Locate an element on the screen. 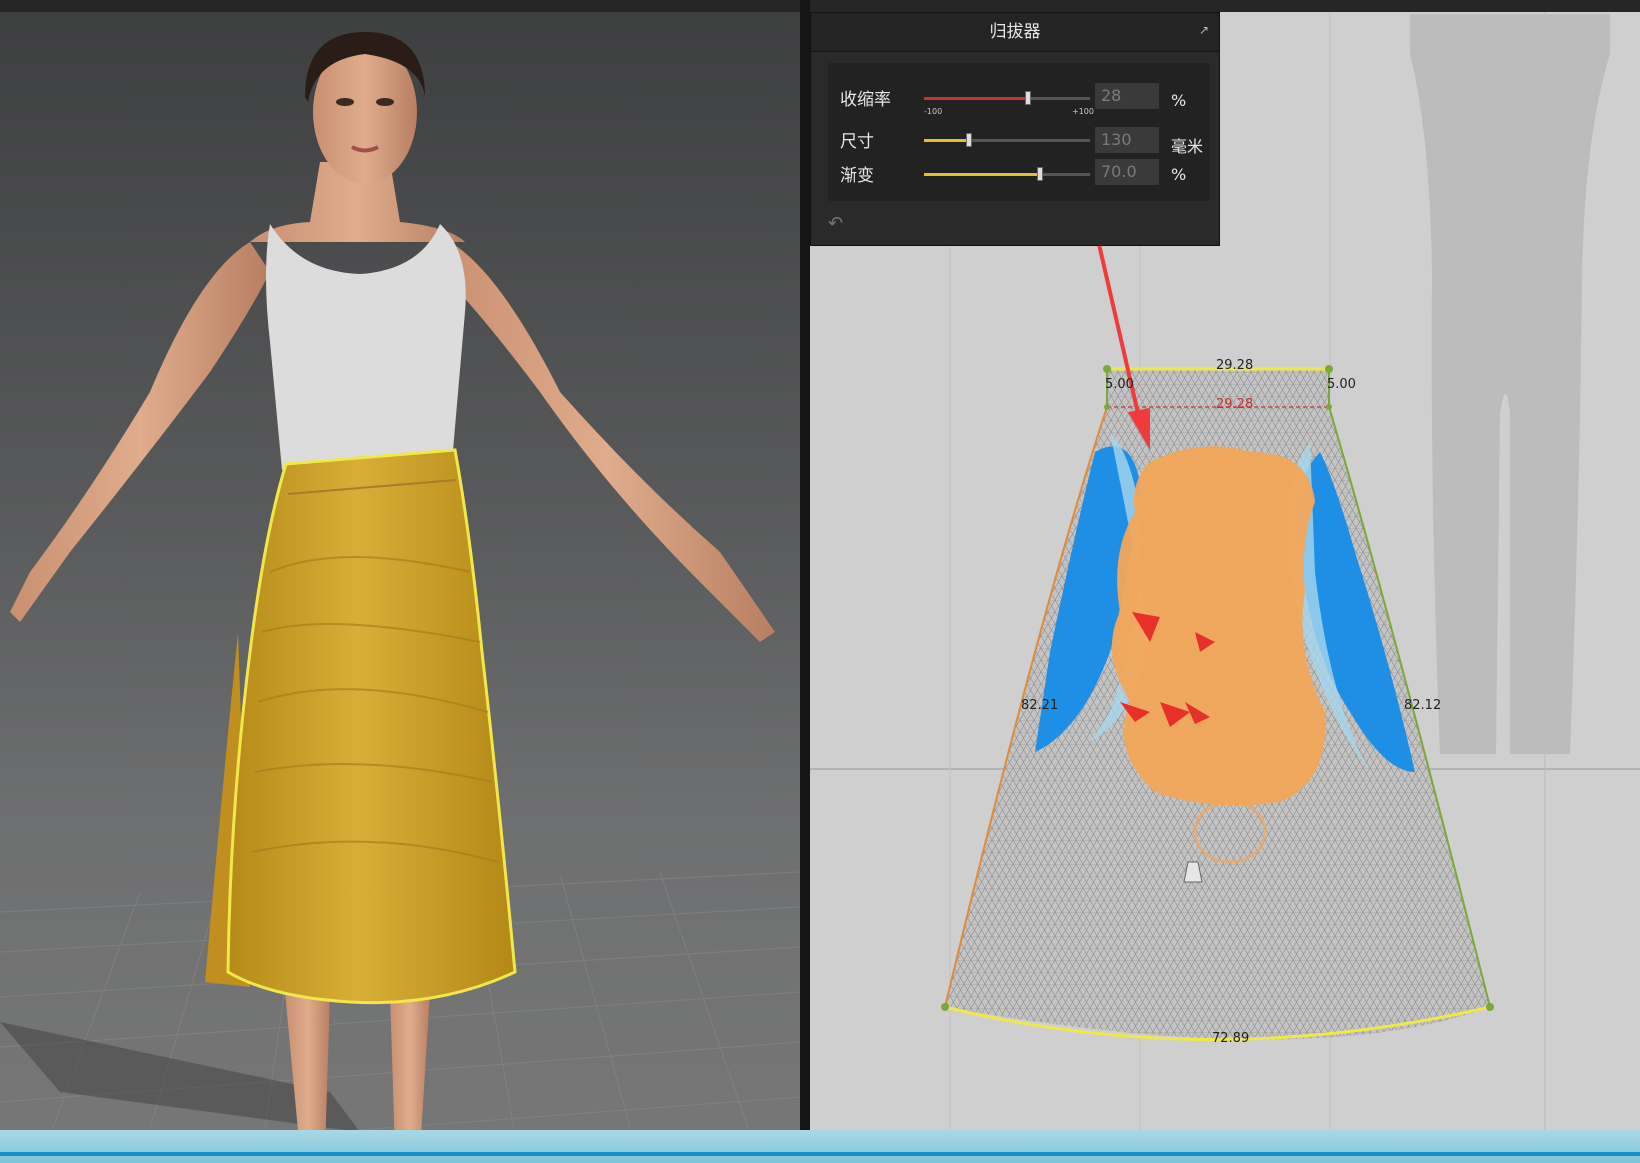 The height and width of the screenshot is (1163, 1640). shrinkage-unit: % is located at coordinates (1179, 100).